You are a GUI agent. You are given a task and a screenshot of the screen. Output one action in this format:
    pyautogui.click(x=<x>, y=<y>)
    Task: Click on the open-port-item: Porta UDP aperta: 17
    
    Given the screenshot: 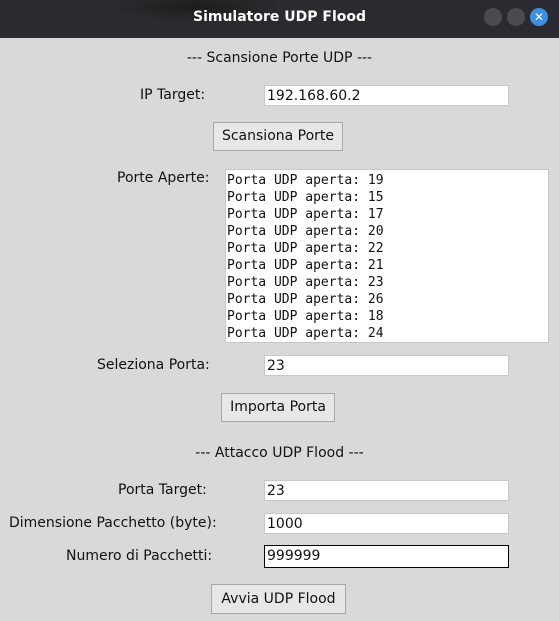 What is the action you would take?
    pyautogui.click(x=387, y=214)
    